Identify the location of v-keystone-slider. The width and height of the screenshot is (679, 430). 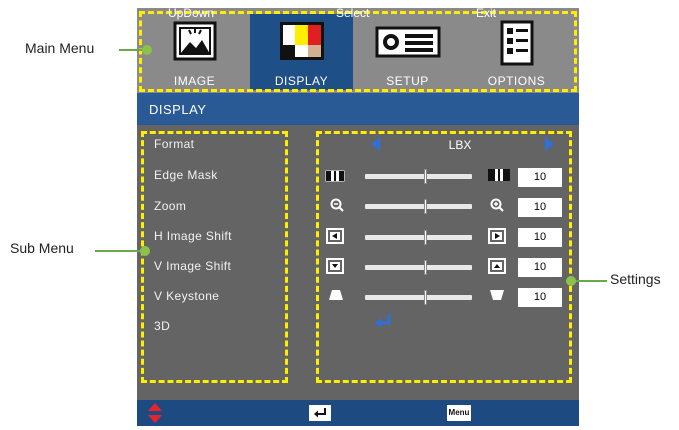
(418, 297).